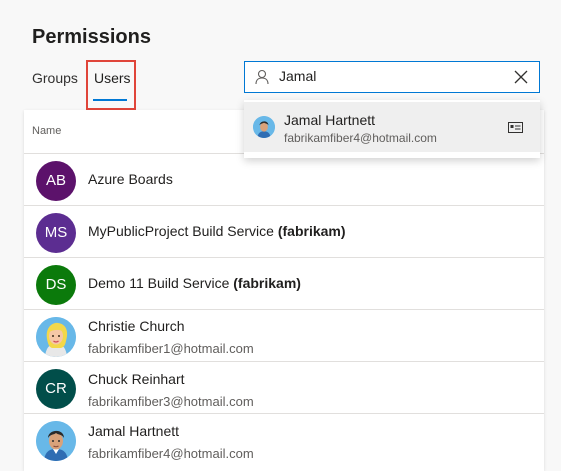 The height and width of the screenshot is (471, 561). I want to click on row-name: Christie Church, so click(136, 326).